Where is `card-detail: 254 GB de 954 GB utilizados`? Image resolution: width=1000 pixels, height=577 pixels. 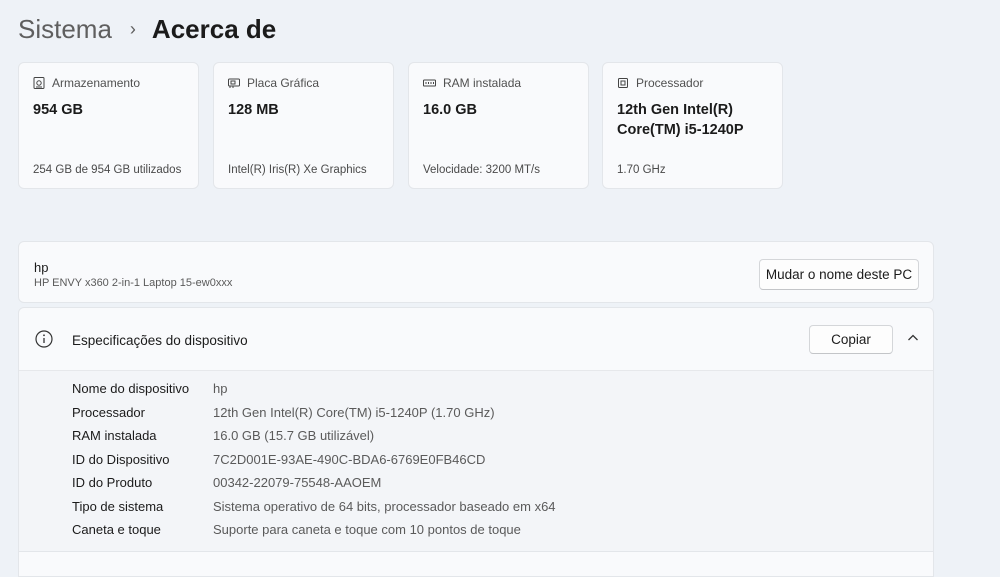 card-detail: 254 GB de 954 GB utilizados is located at coordinates (107, 170).